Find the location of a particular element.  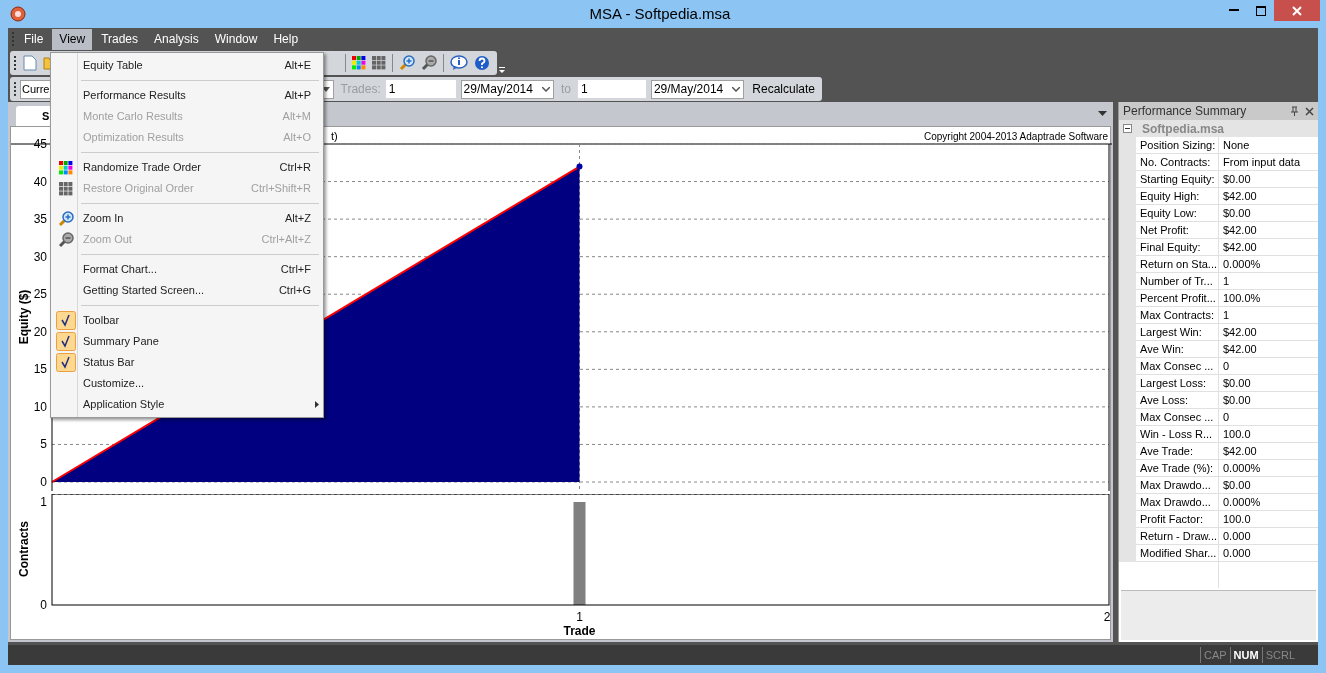

menu-item: Zoom In Alt+Z is located at coordinates (187, 218).